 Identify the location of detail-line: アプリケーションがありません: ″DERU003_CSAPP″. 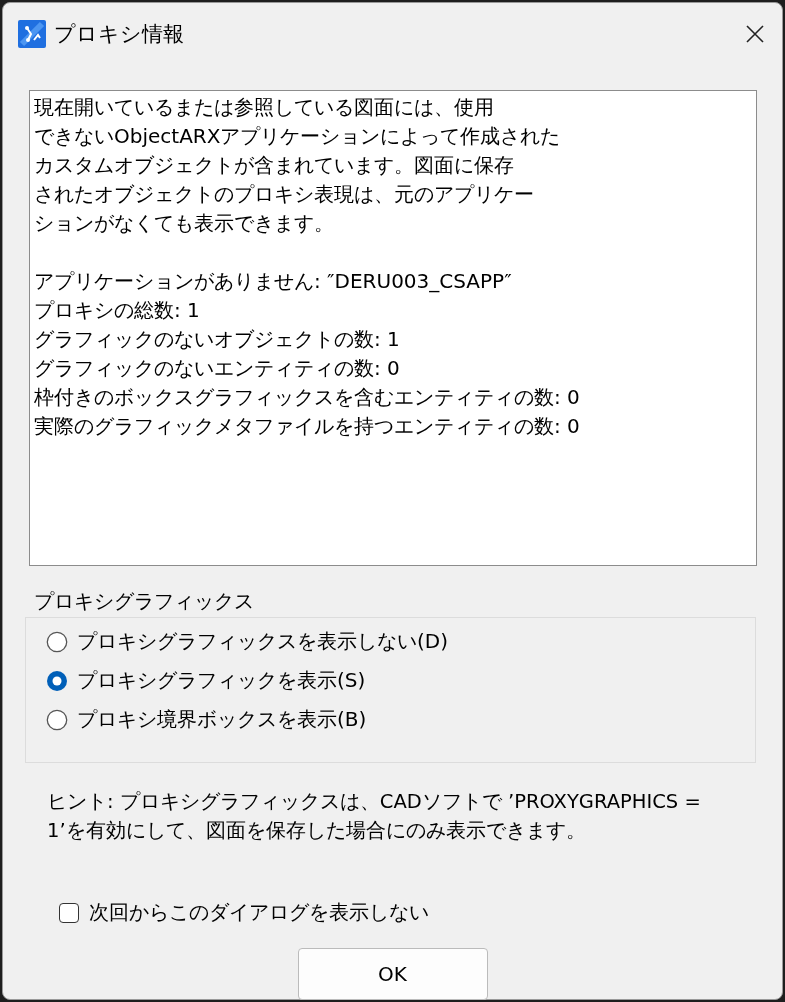
(273, 281).